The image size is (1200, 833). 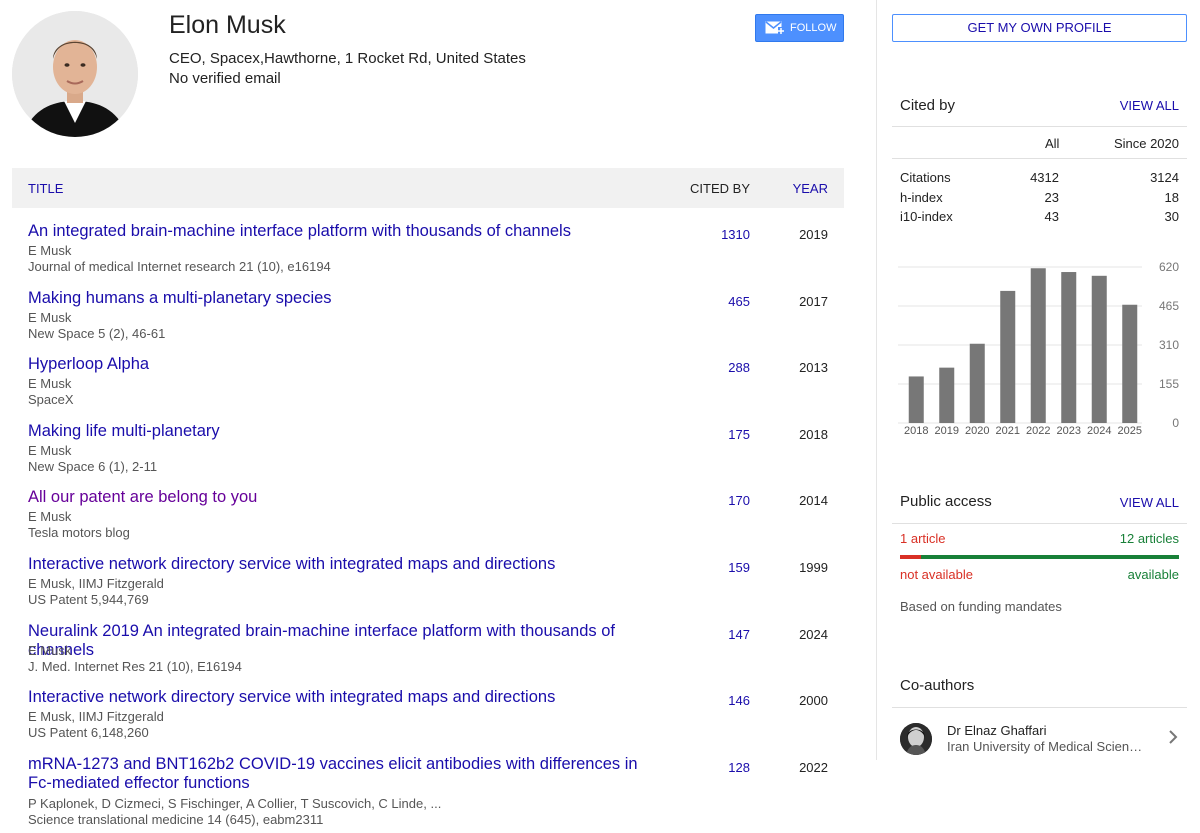 I want to click on cited-by-count: 175, so click(x=739, y=434).